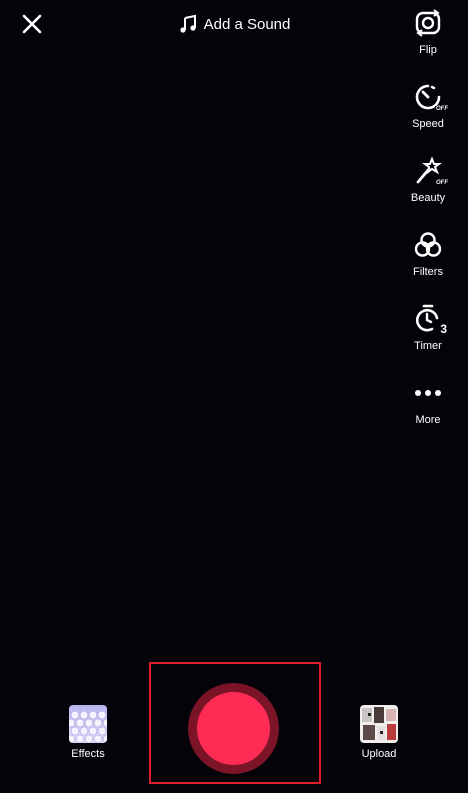  Describe the element at coordinates (428, 420) in the screenshot. I see `more-label: More` at that location.